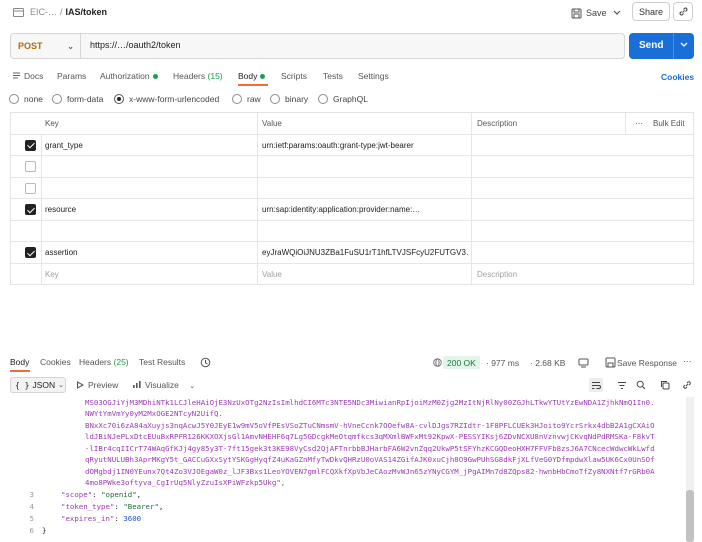 Image resolution: width=702 pixels, height=542 pixels. Describe the element at coordinates (576, 13) in the screenshot. I see `save-icon` at that location.